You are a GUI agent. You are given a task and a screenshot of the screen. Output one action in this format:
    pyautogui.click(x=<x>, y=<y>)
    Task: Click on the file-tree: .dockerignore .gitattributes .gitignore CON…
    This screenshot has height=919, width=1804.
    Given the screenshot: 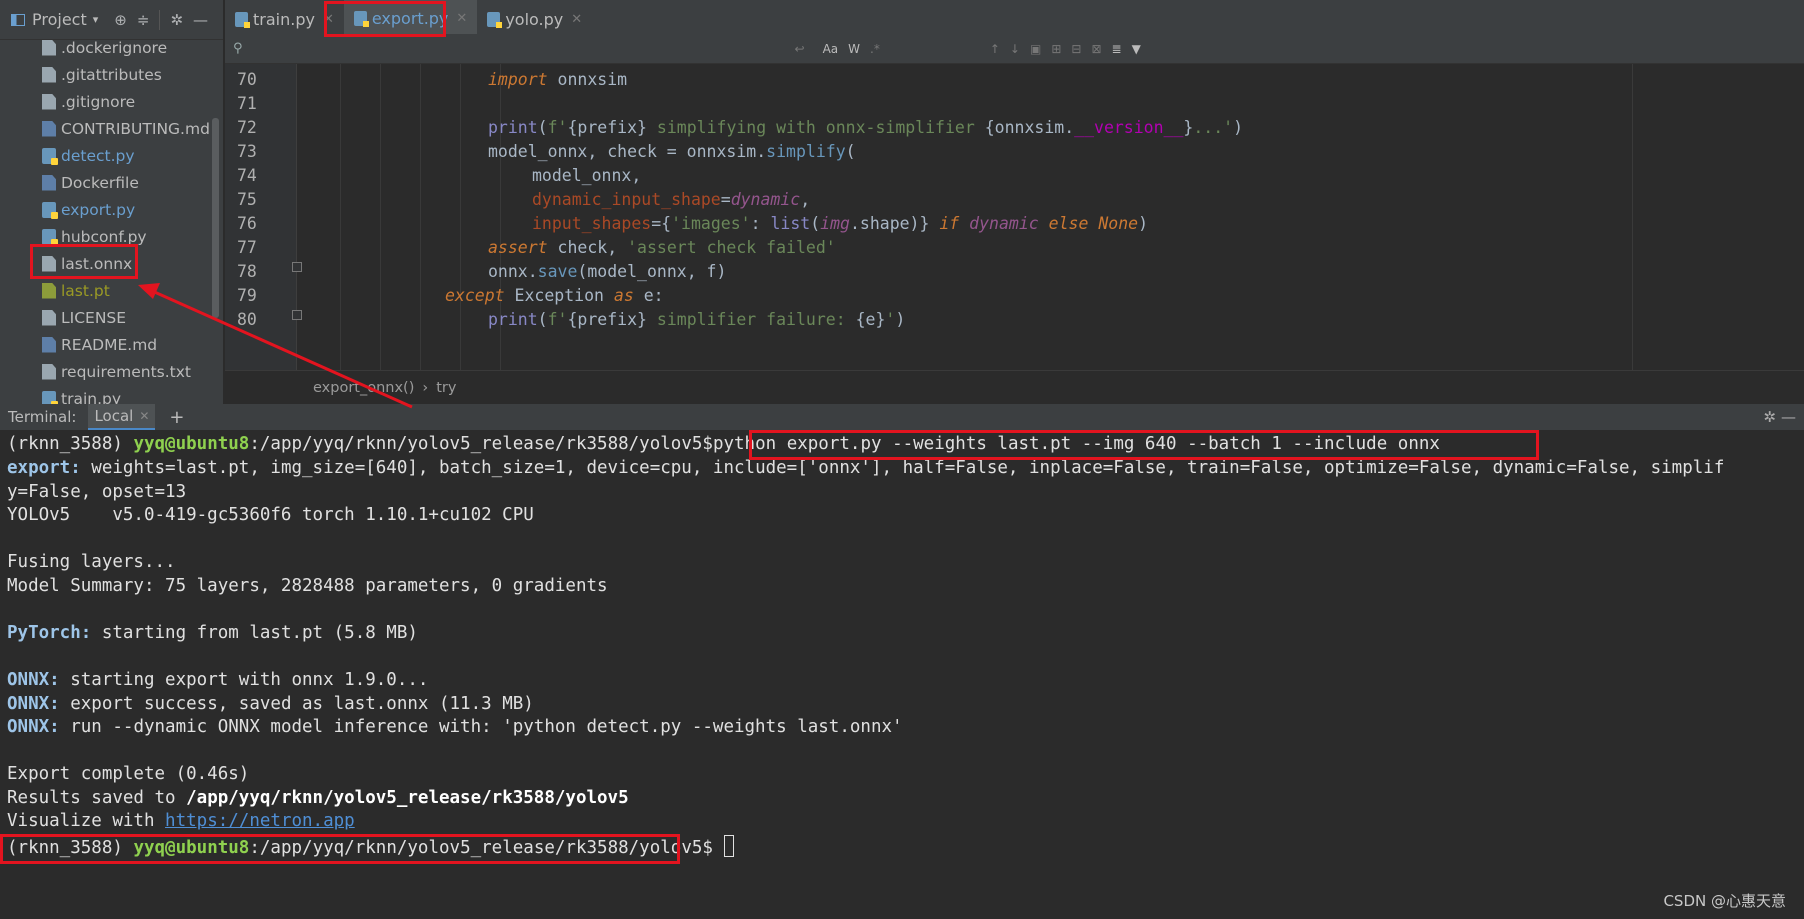 What is the action you would take?
    pyautogui.click(x=105, y=219)
    